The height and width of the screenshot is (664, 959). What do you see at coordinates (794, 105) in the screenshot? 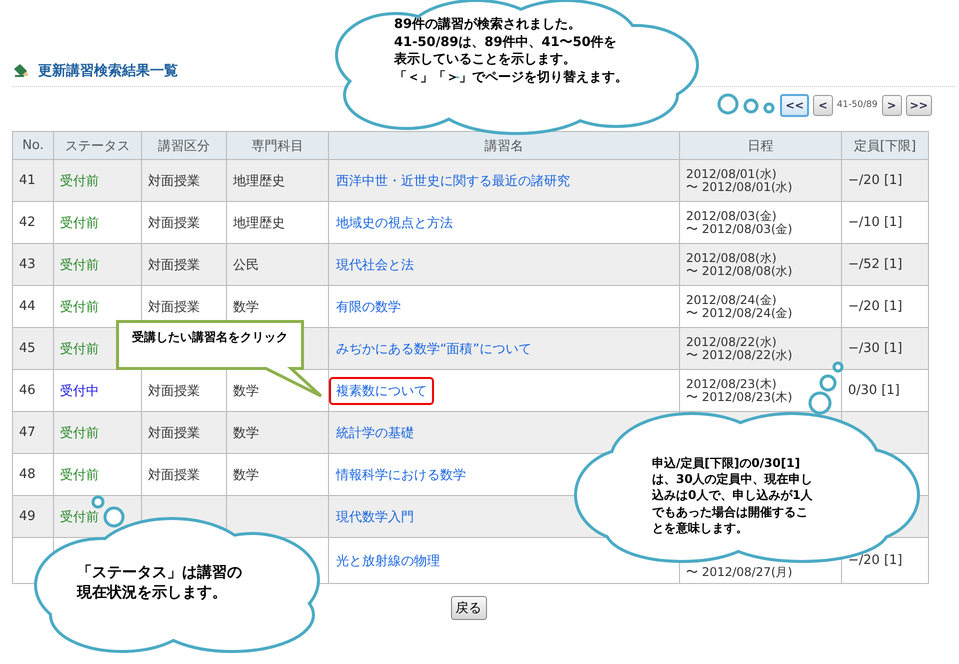
I see `pager-button: <<` at bounding box center [794, 105].